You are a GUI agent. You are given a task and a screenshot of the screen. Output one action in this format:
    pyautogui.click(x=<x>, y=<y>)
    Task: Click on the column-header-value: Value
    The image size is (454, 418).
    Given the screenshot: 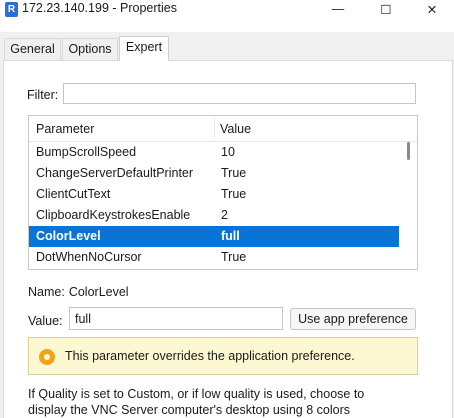 What is the action you would take?
    pyautogui.click(x=235, y=129)
    